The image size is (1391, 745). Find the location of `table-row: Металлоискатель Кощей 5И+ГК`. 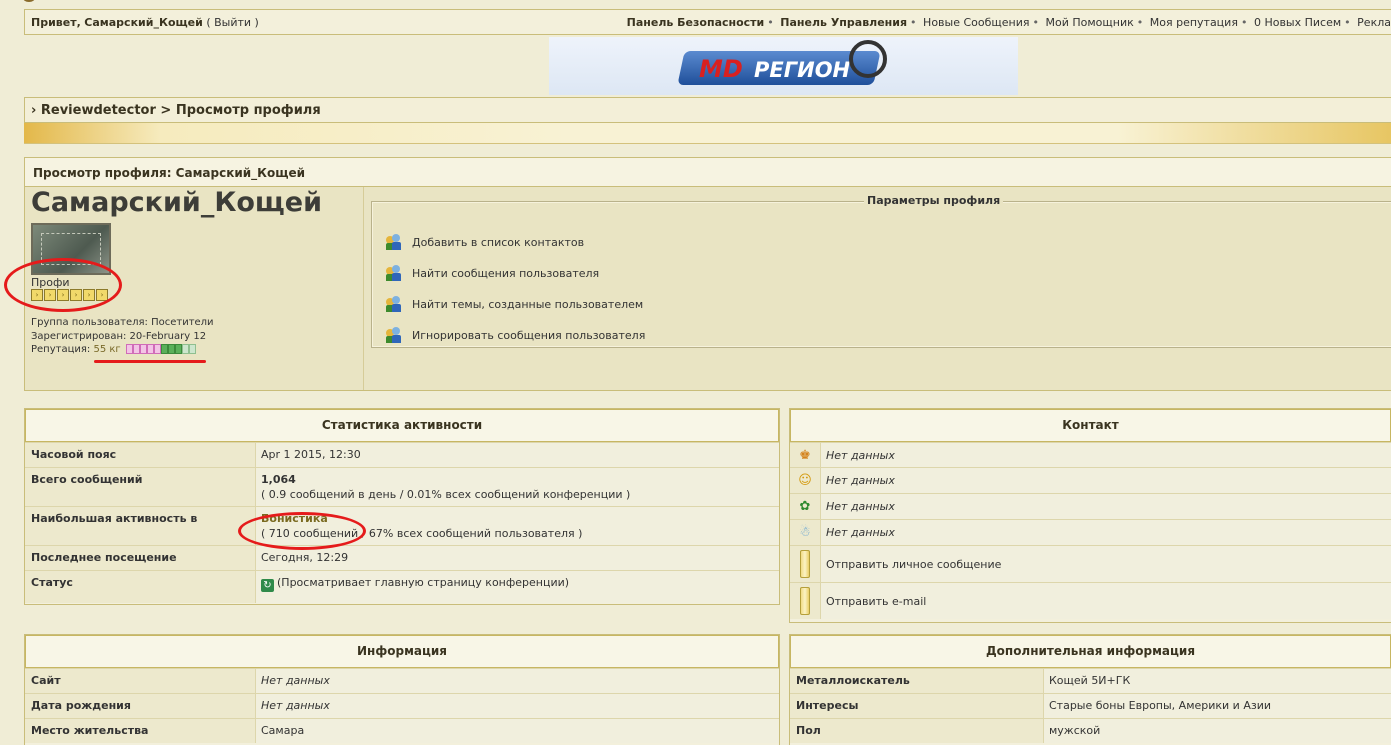

table-row: Металлоискатель Кощей 5И+ГК is located at coordinates (1090, 680).